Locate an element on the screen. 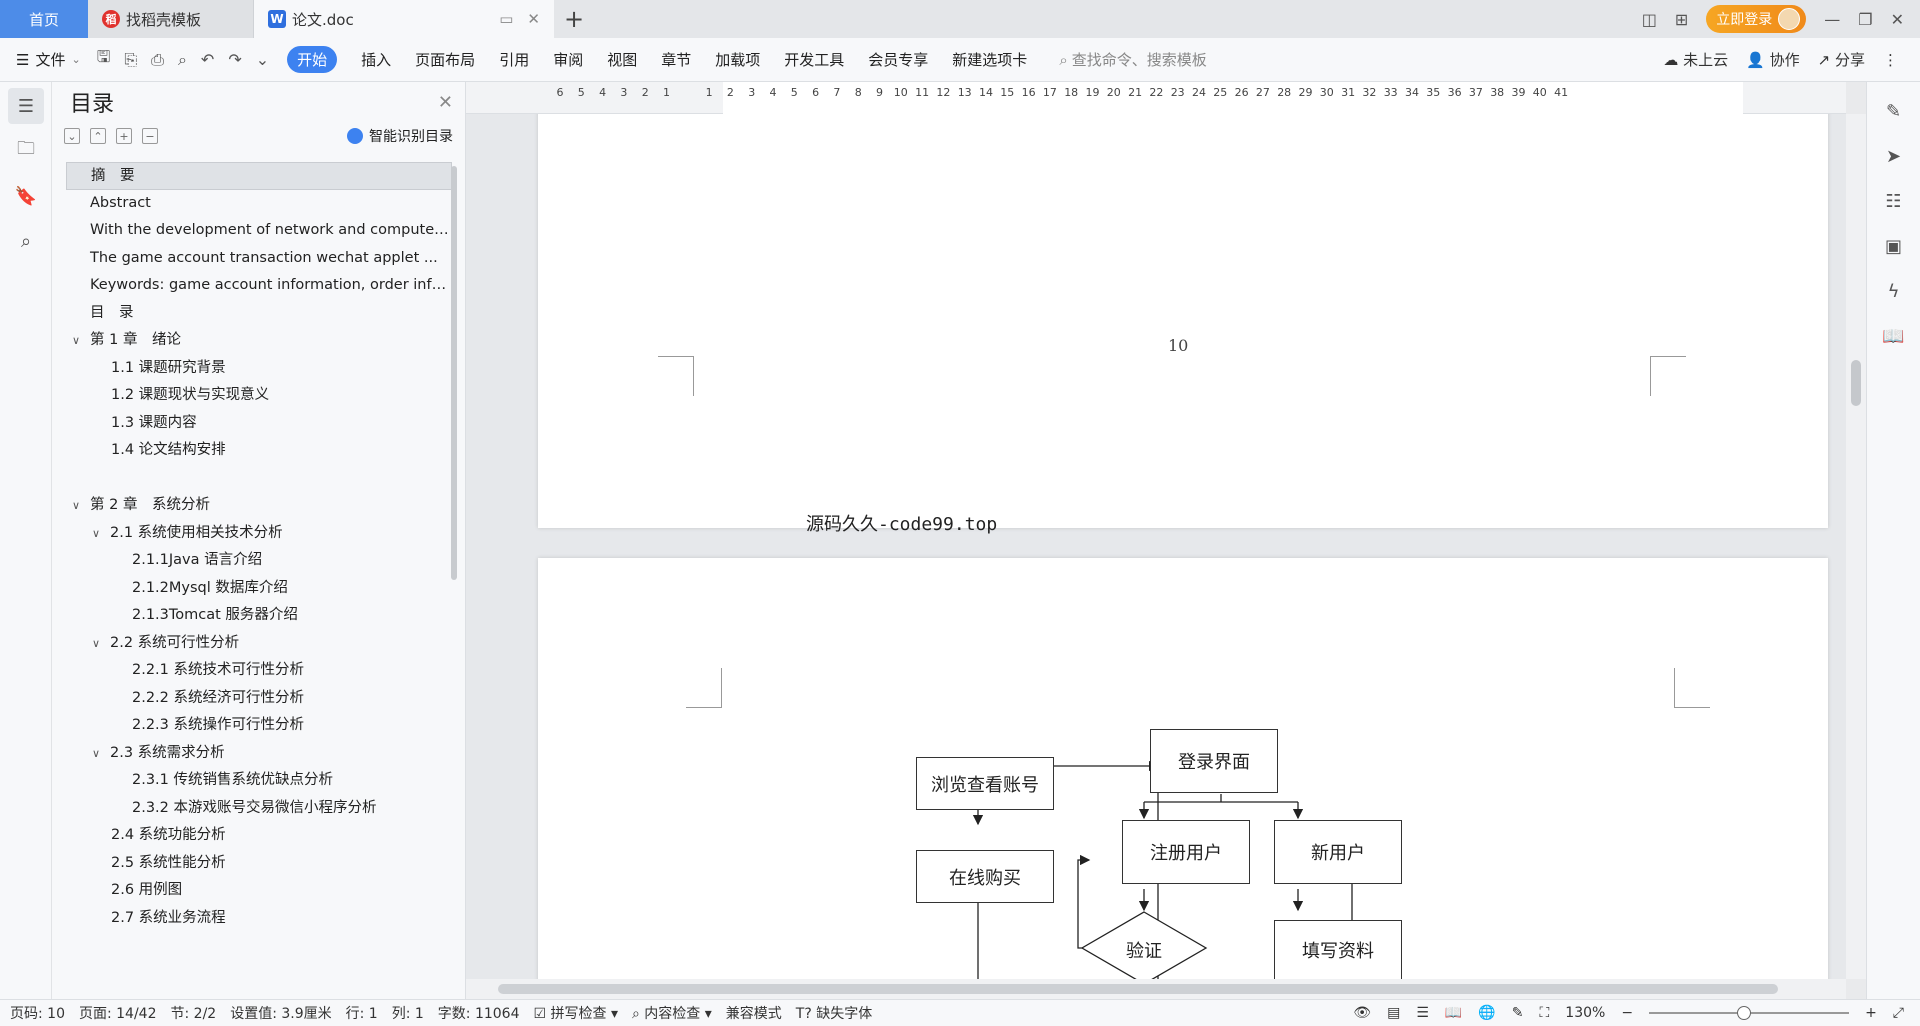 This screenshot has width=1920, height=1026. redo-icon: ↷ is located at coordinates (234, 59).